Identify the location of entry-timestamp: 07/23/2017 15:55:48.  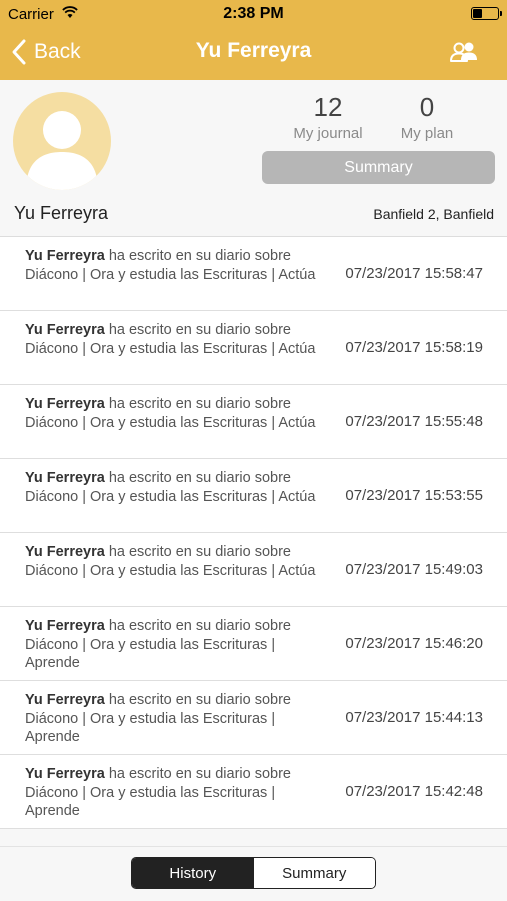
(414, 421).